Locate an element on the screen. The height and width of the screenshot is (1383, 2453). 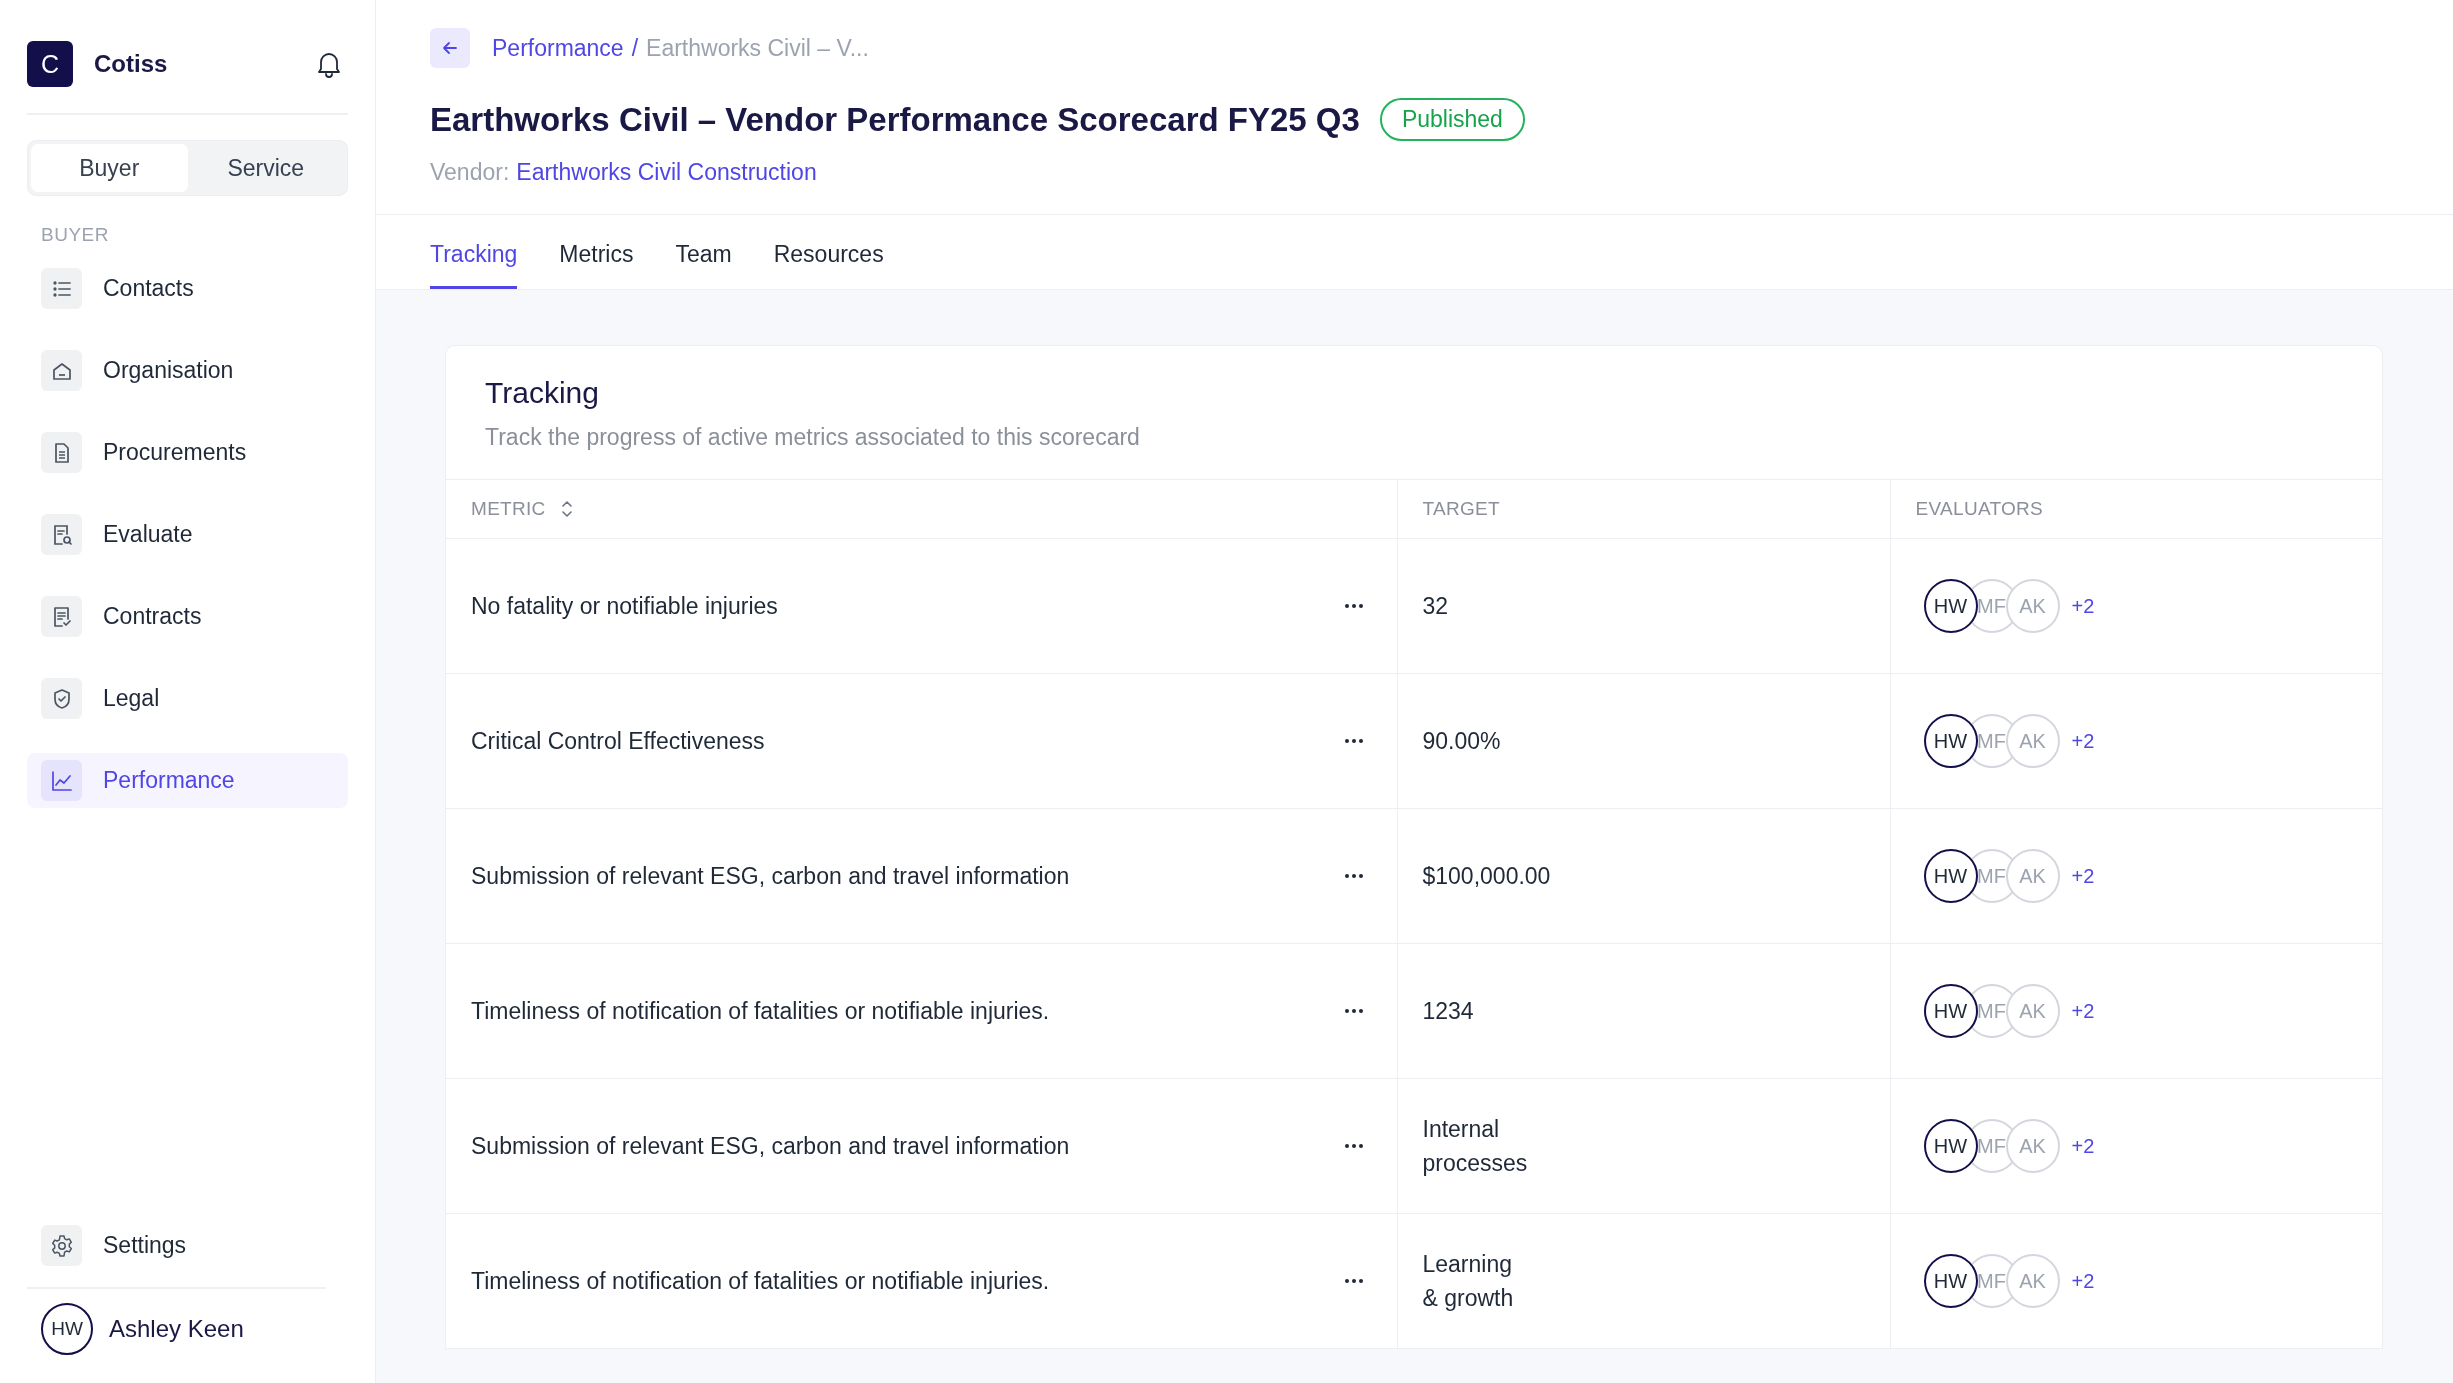
column-header: TARGET is located at coordinates (1643, 509).